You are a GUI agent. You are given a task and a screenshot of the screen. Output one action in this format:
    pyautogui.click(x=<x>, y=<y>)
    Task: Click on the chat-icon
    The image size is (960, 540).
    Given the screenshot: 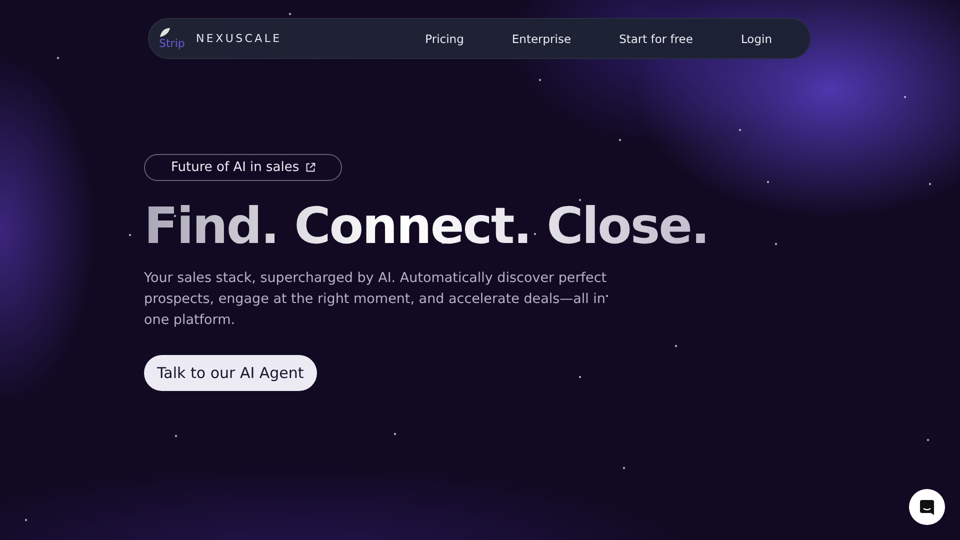 What is the action you would take?
    pyautogui.click(x=927, y=507)
    